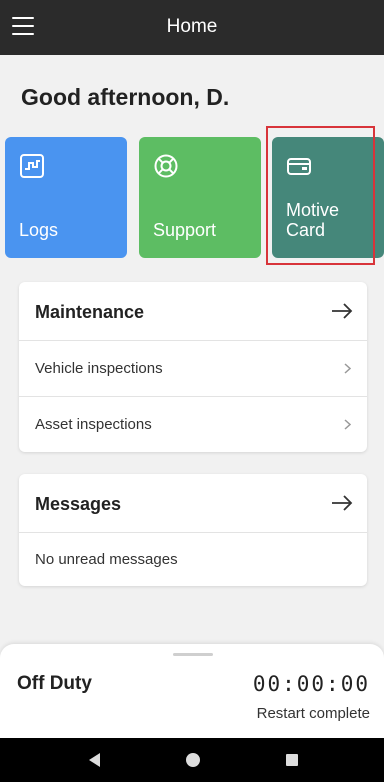 Image resolution: width=384 pixels, height=782 pixels. What do you see at coordinates (66, 197) in the screenshot?
I see `logs-tile: Logs` at bounding box center [66, 197].